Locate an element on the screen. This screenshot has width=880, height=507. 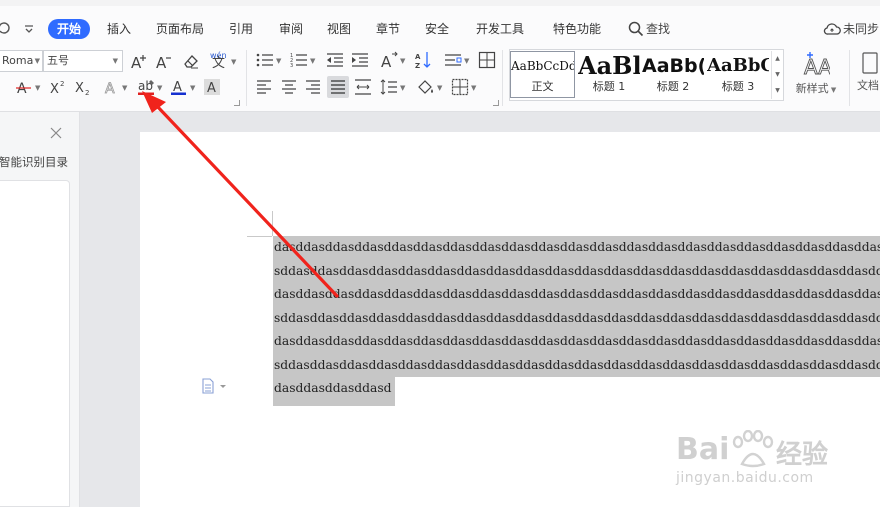
baidu-paw-logo is located at coordinates (753, 449).